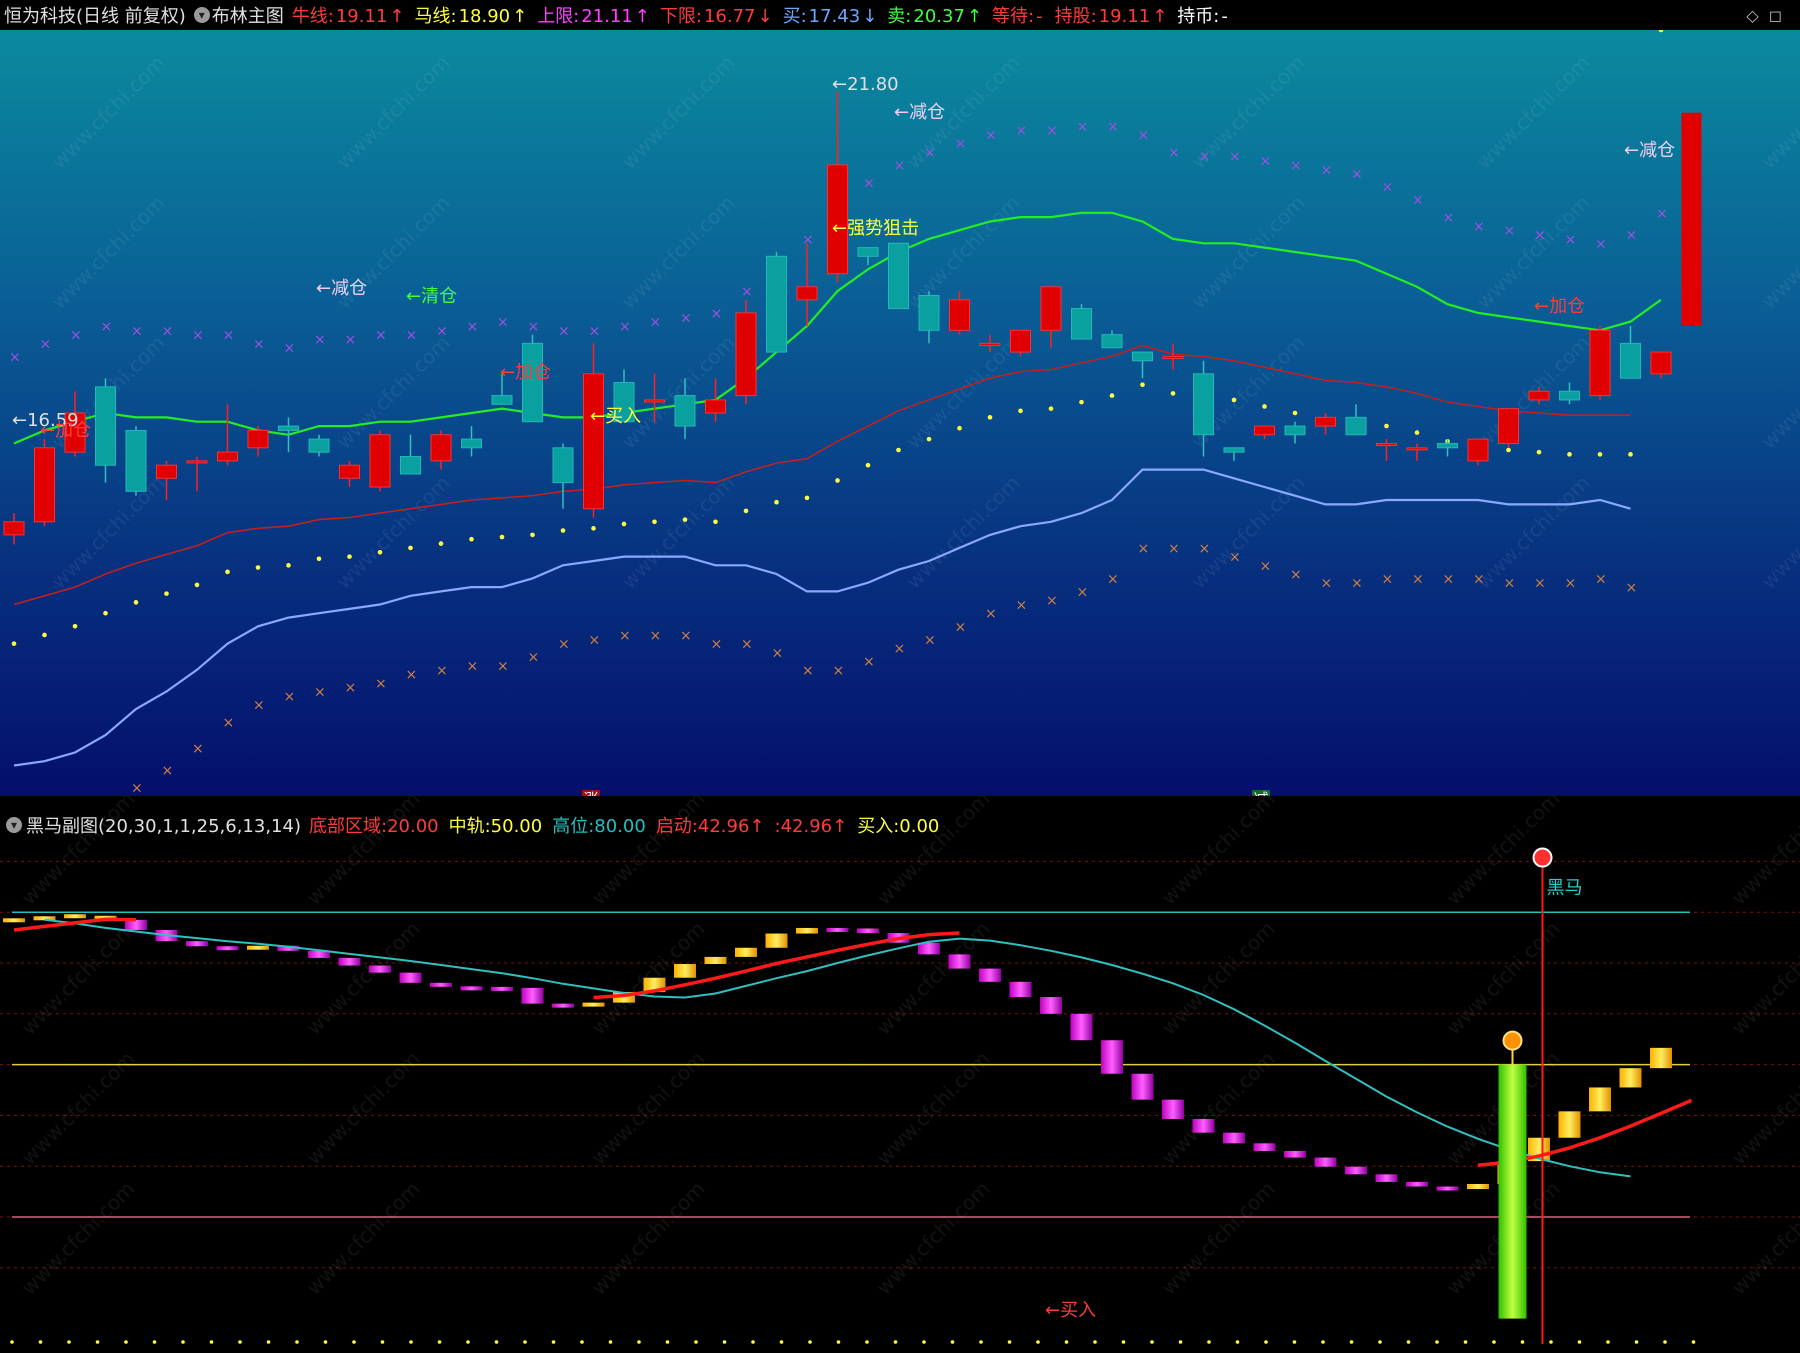 This screenshot has width=1800, height=1353. Describe the element at coordinates (642, 16) in the screenshot. I see `header-arrow-2: ↑` at that location.